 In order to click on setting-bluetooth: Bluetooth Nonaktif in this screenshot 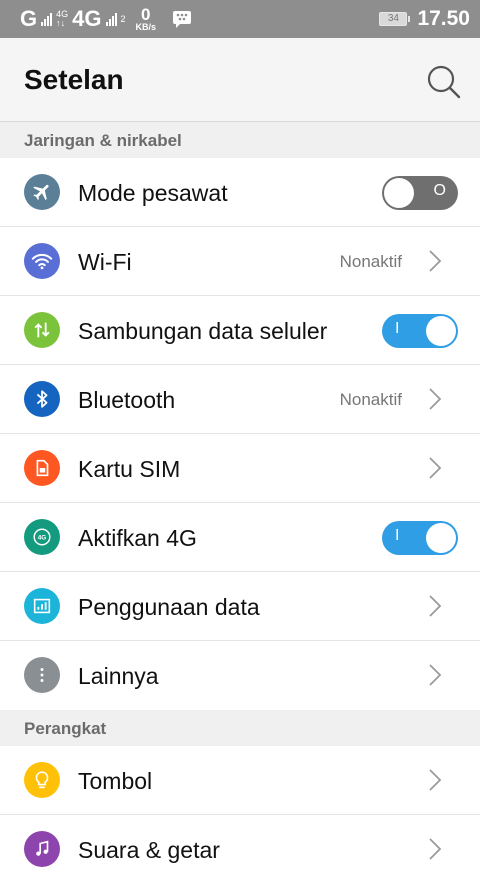, I will do `click(240, 399)`.